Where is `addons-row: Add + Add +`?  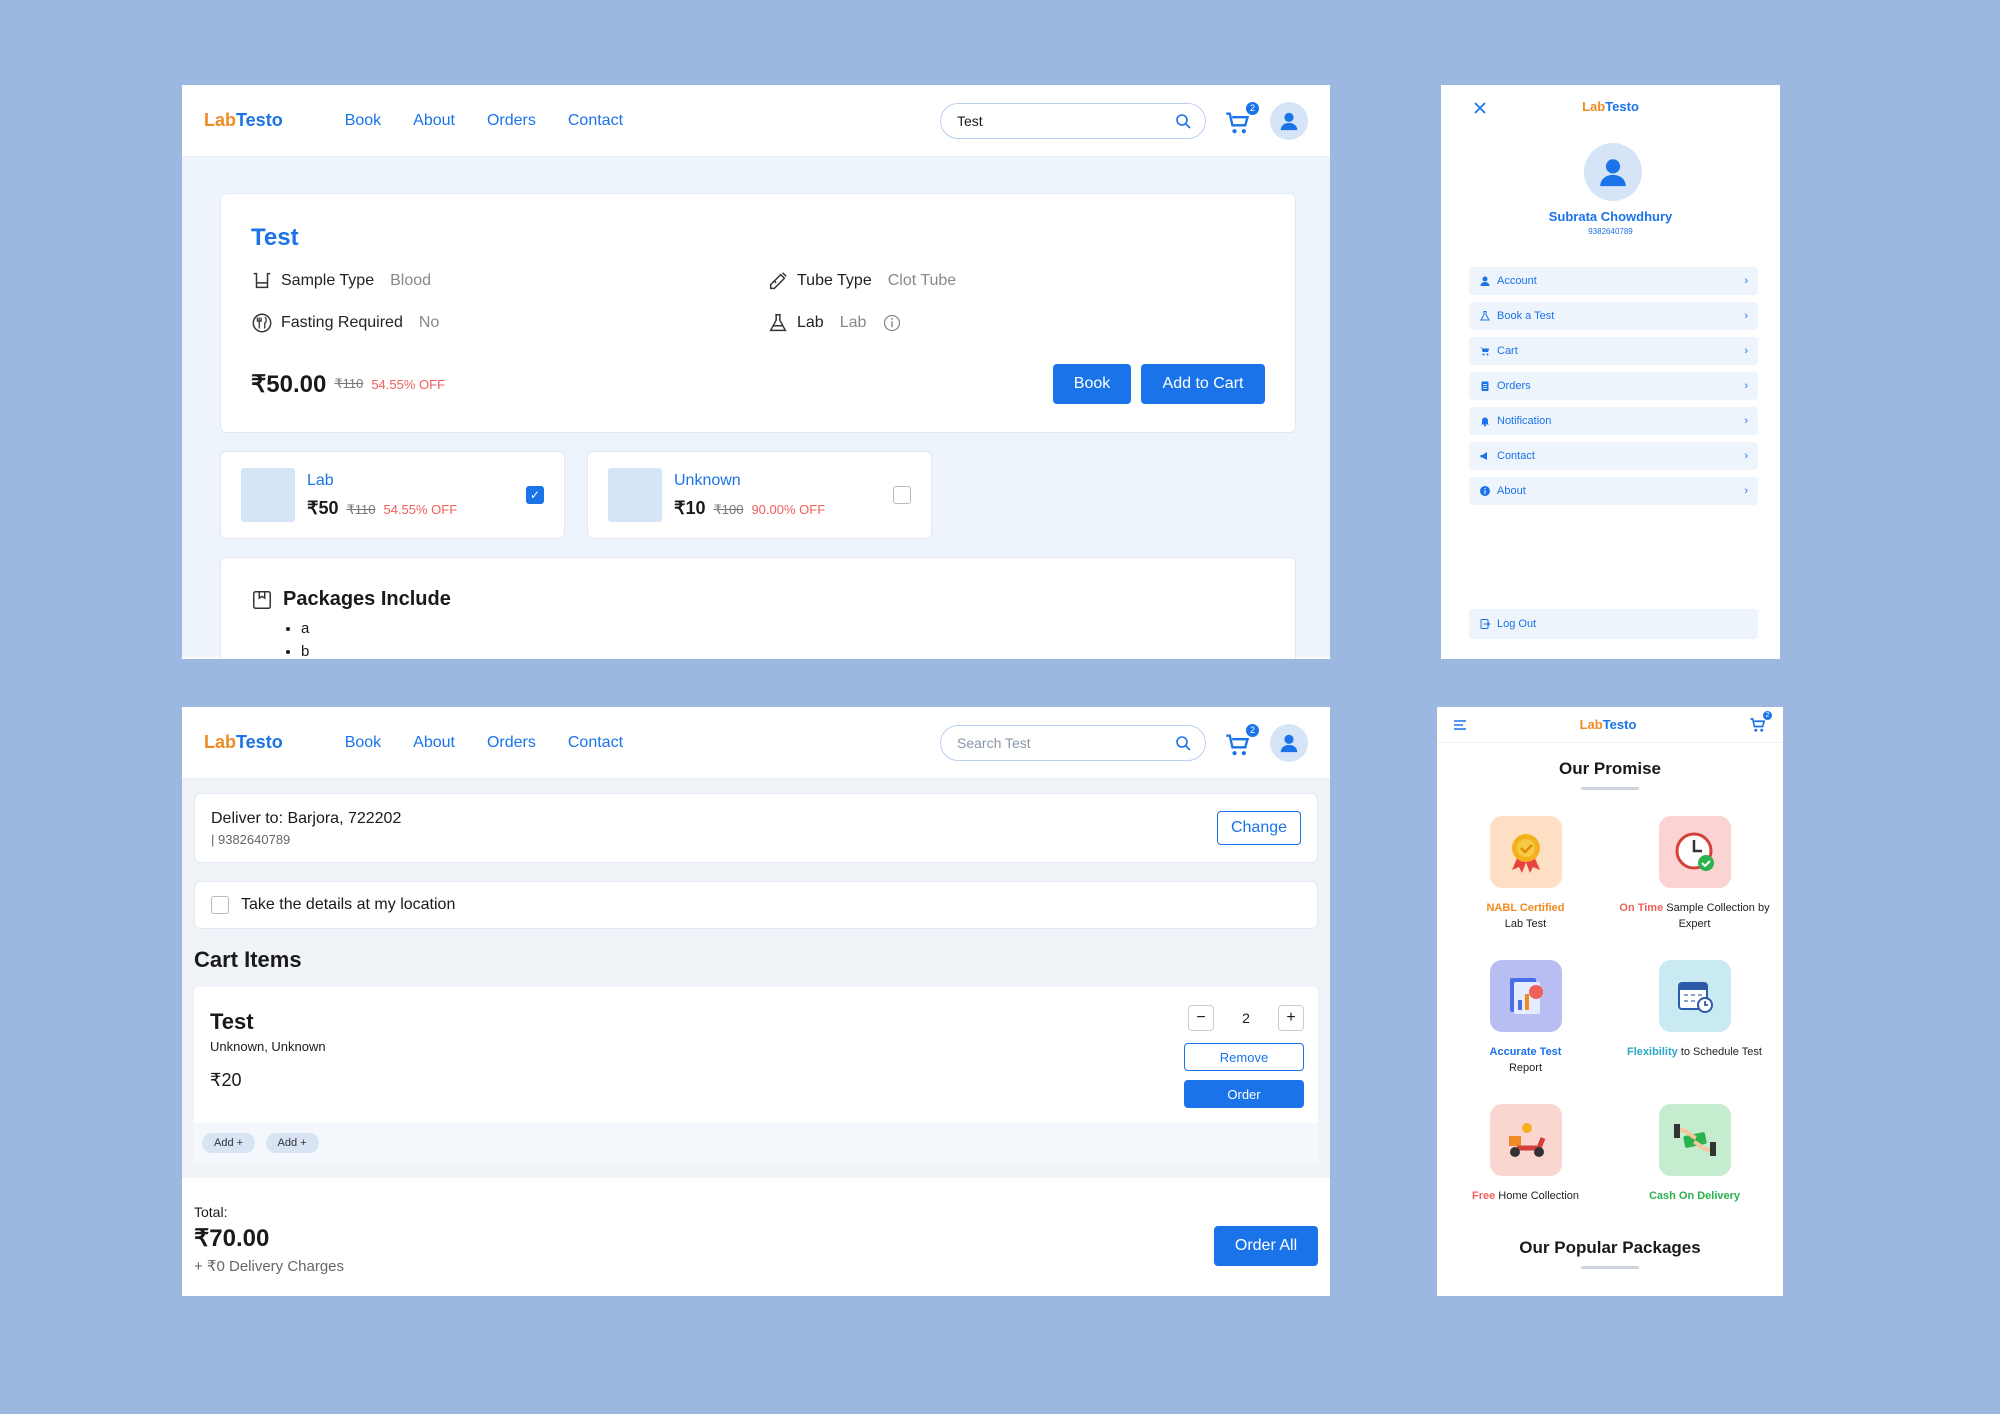 addons-row: Add + Add + is located at coordinates (756, 1143).